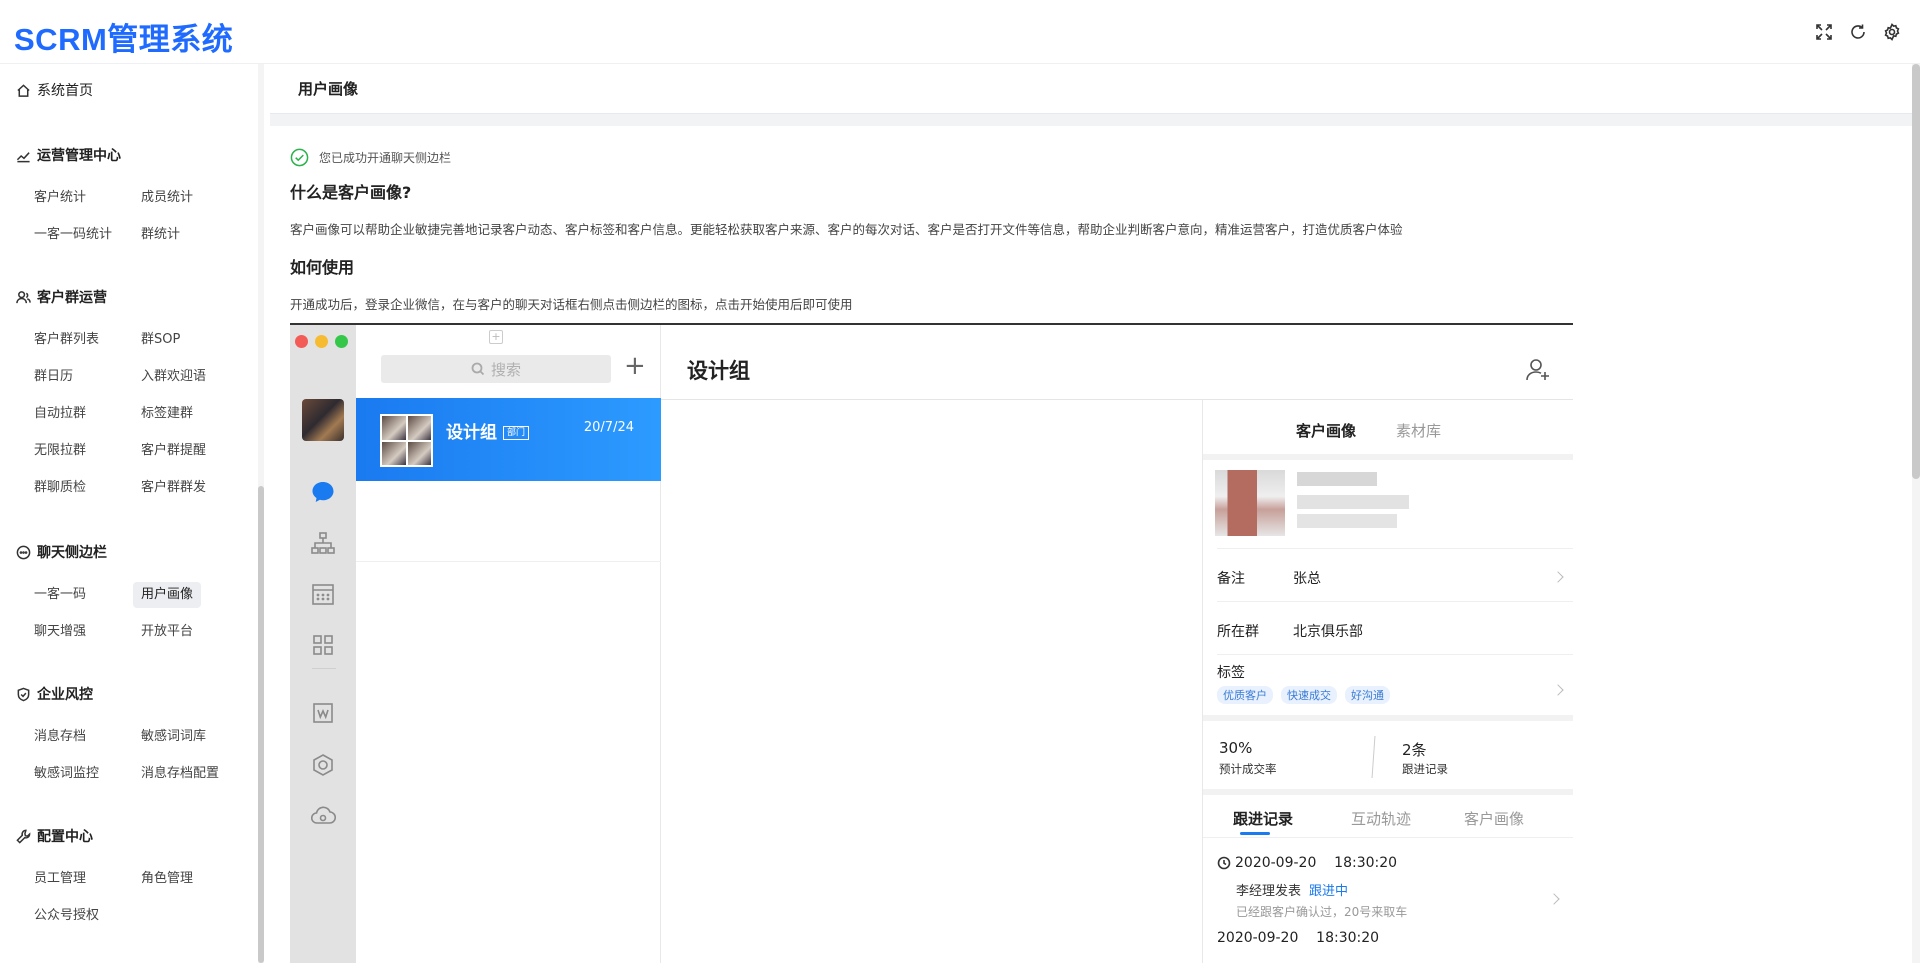 The height and width of the screenshot is (963, 1920). Describe the element at coordinates (1245, 695) in the screenshot. I see `tag: 优质客户` at that location.